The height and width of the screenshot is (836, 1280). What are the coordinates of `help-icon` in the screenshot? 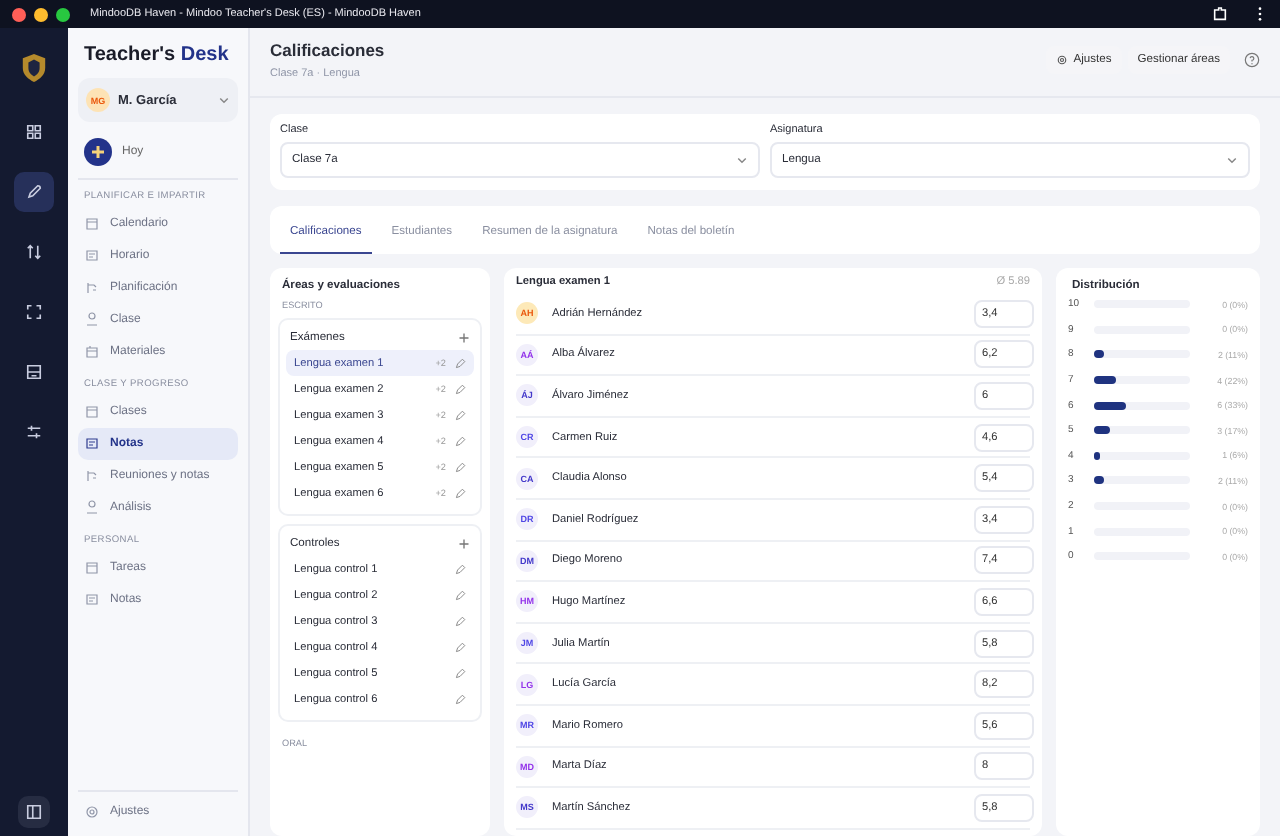 It's located at (1252, 60).